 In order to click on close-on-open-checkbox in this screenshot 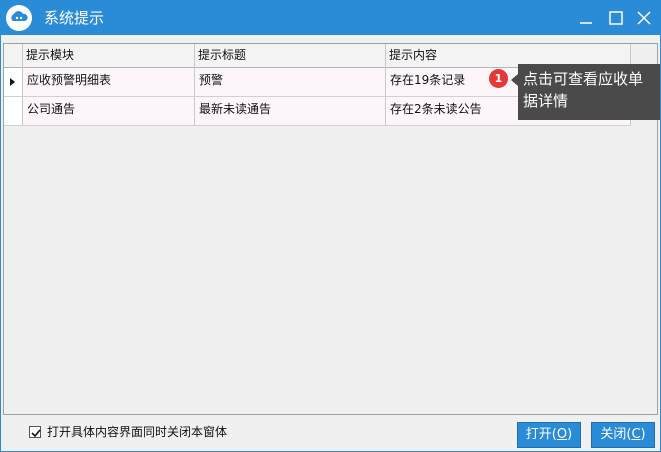, I will do `click(35, 432)`.